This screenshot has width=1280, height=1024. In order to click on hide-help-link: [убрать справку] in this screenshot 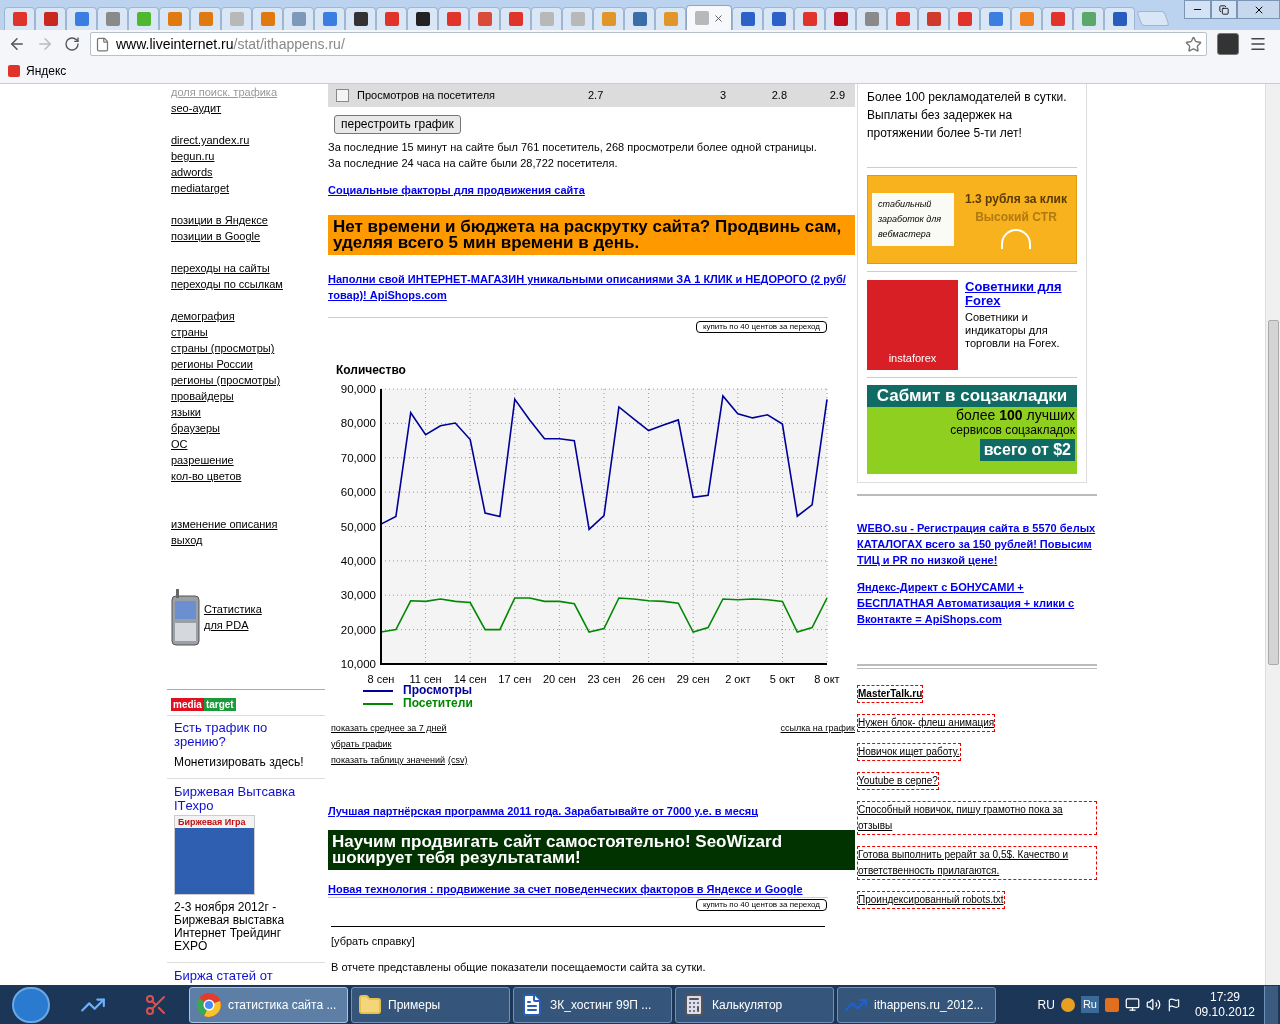, I will do `click(373, 941)`.